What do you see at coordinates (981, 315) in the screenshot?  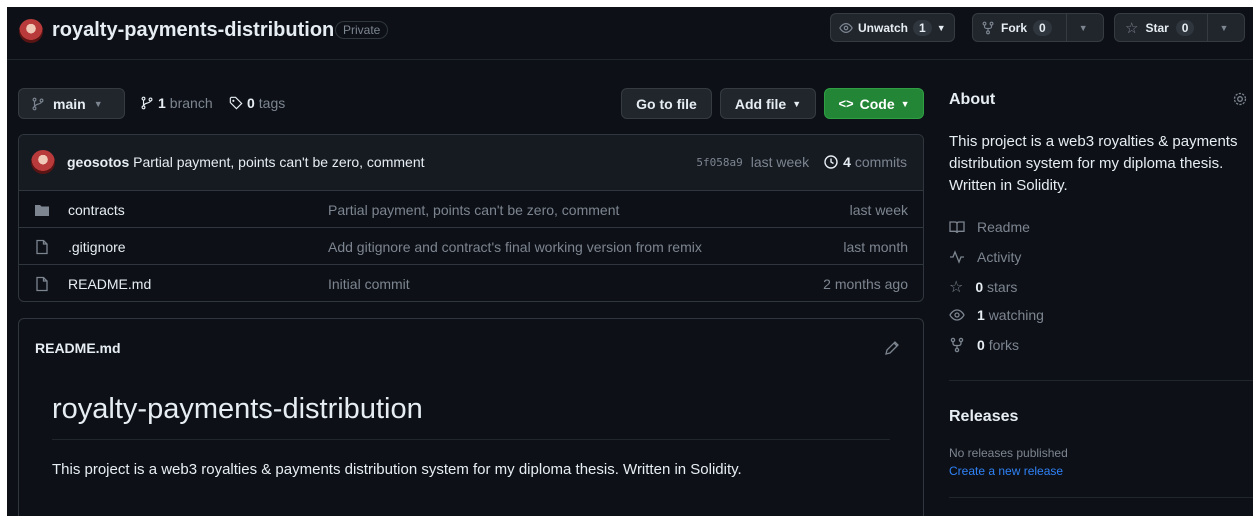 I see `watching-count: 1` at bounding box center [981, 315].